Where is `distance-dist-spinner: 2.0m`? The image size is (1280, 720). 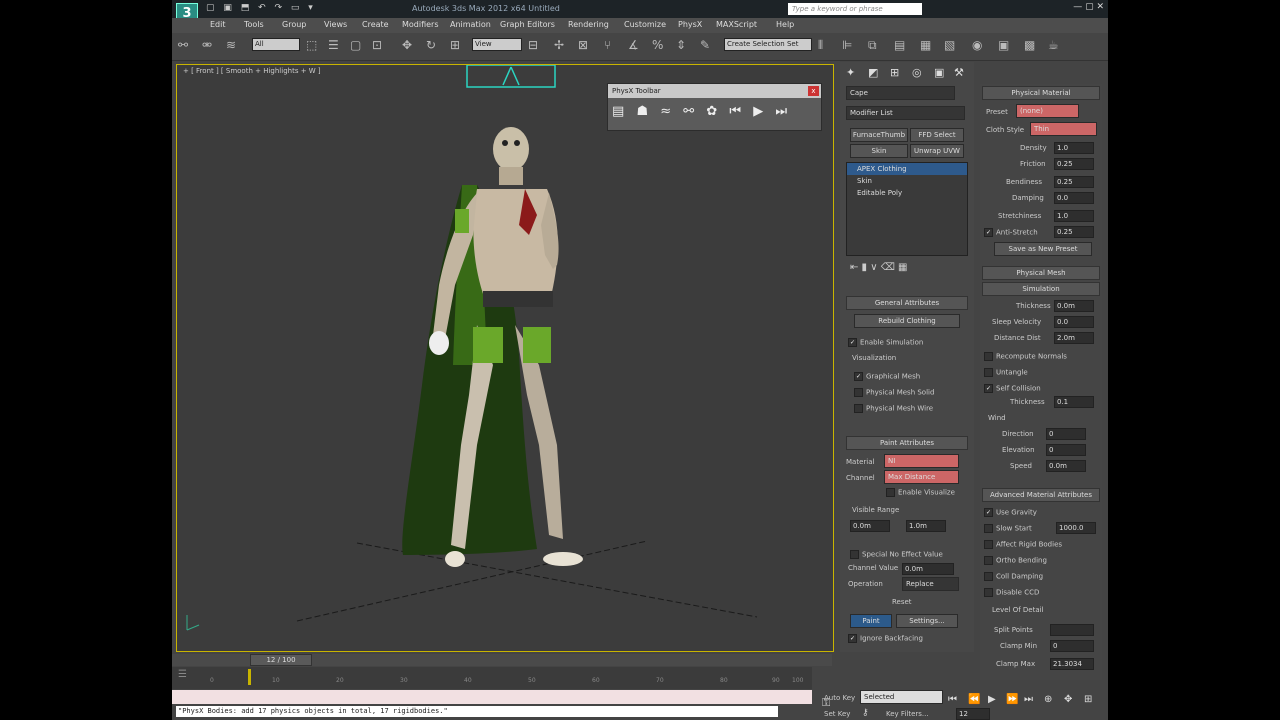 distance-dist-spinner: 2.0m is located at coordinates (1074, 338).